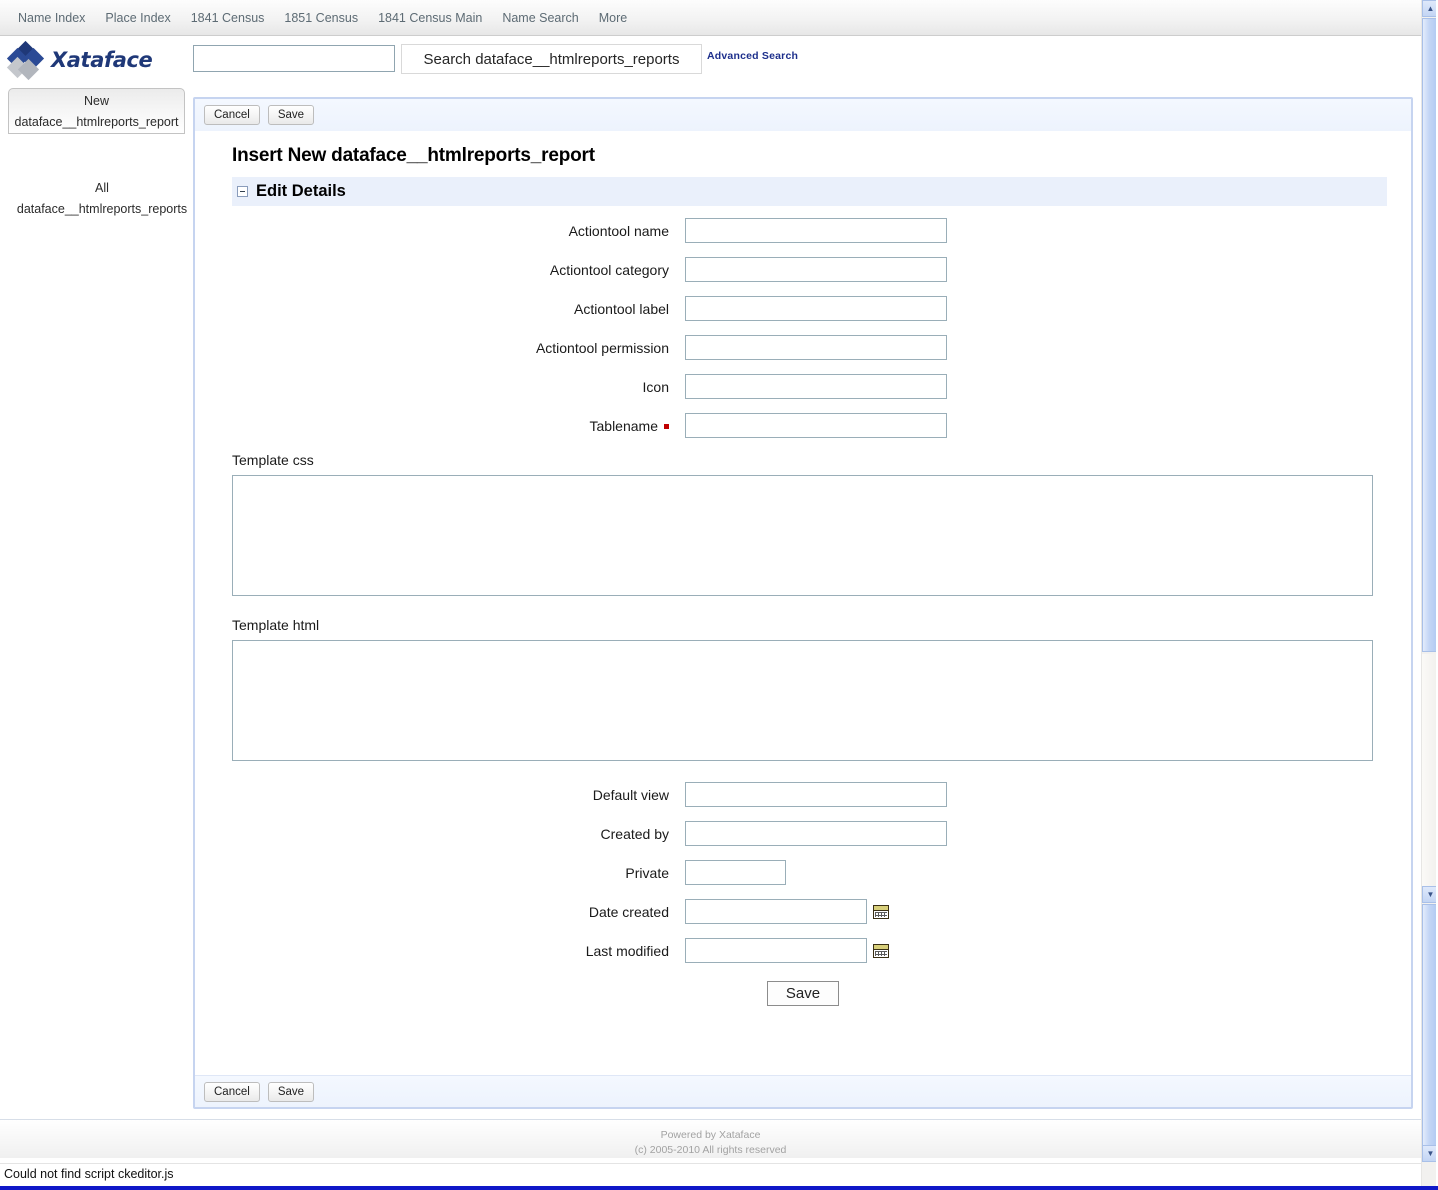 This screenshot has height=1190, width=1438. Describe the element at coordinates (540, 18) in the screenshot. I see `topnav-item-name-search: Name Search` at that location.